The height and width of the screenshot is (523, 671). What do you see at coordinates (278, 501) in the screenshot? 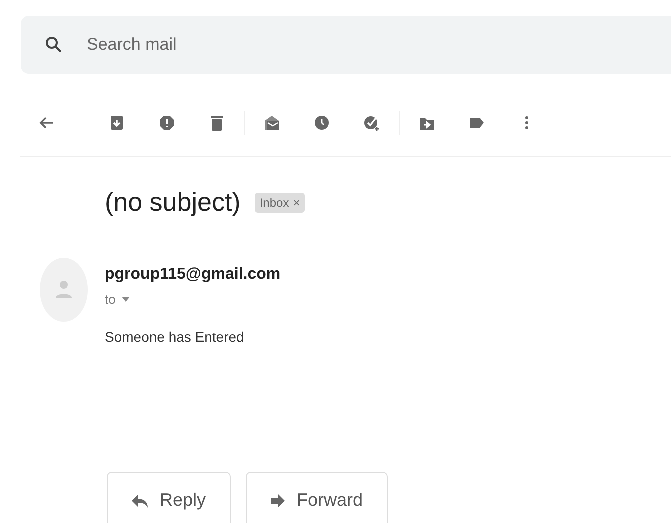
I see `arrow-icon` at bounding box center [278, 501].